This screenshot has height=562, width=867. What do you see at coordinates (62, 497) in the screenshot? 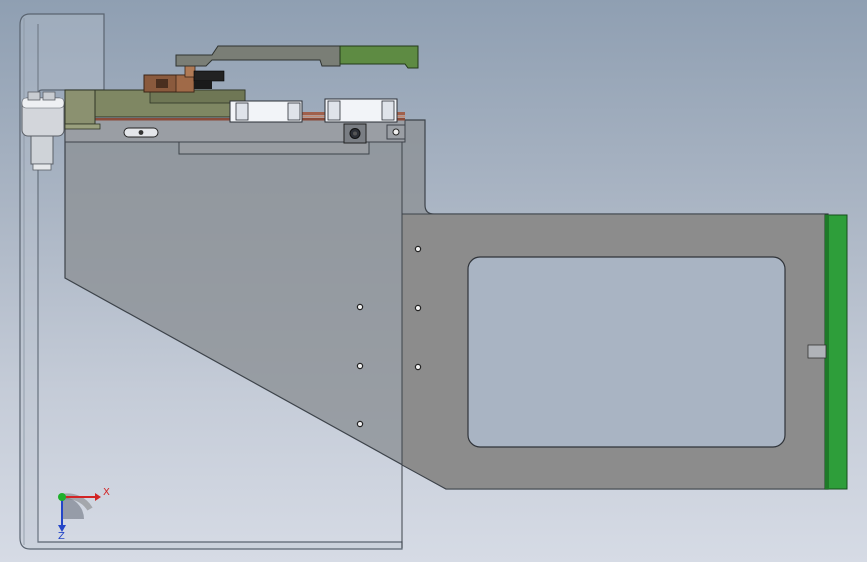
I see `y-axis-dot-icon` at bounding box center [62, 497].